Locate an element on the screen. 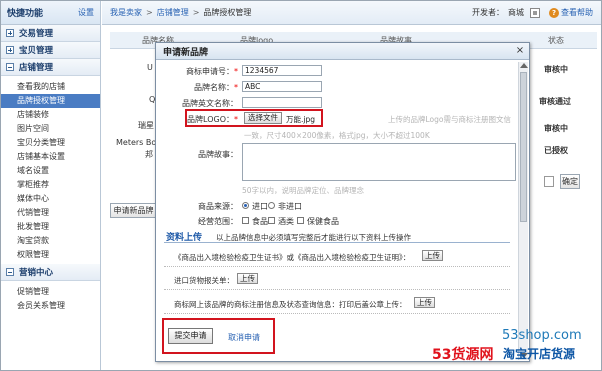 The width and height of the screenshot is (602, 371). top-bar: 我是卖家 > 店铺管理 > 品牌授权管理 开发者： 商城 ? 查看帮助 is located at coordinates (351, 13).